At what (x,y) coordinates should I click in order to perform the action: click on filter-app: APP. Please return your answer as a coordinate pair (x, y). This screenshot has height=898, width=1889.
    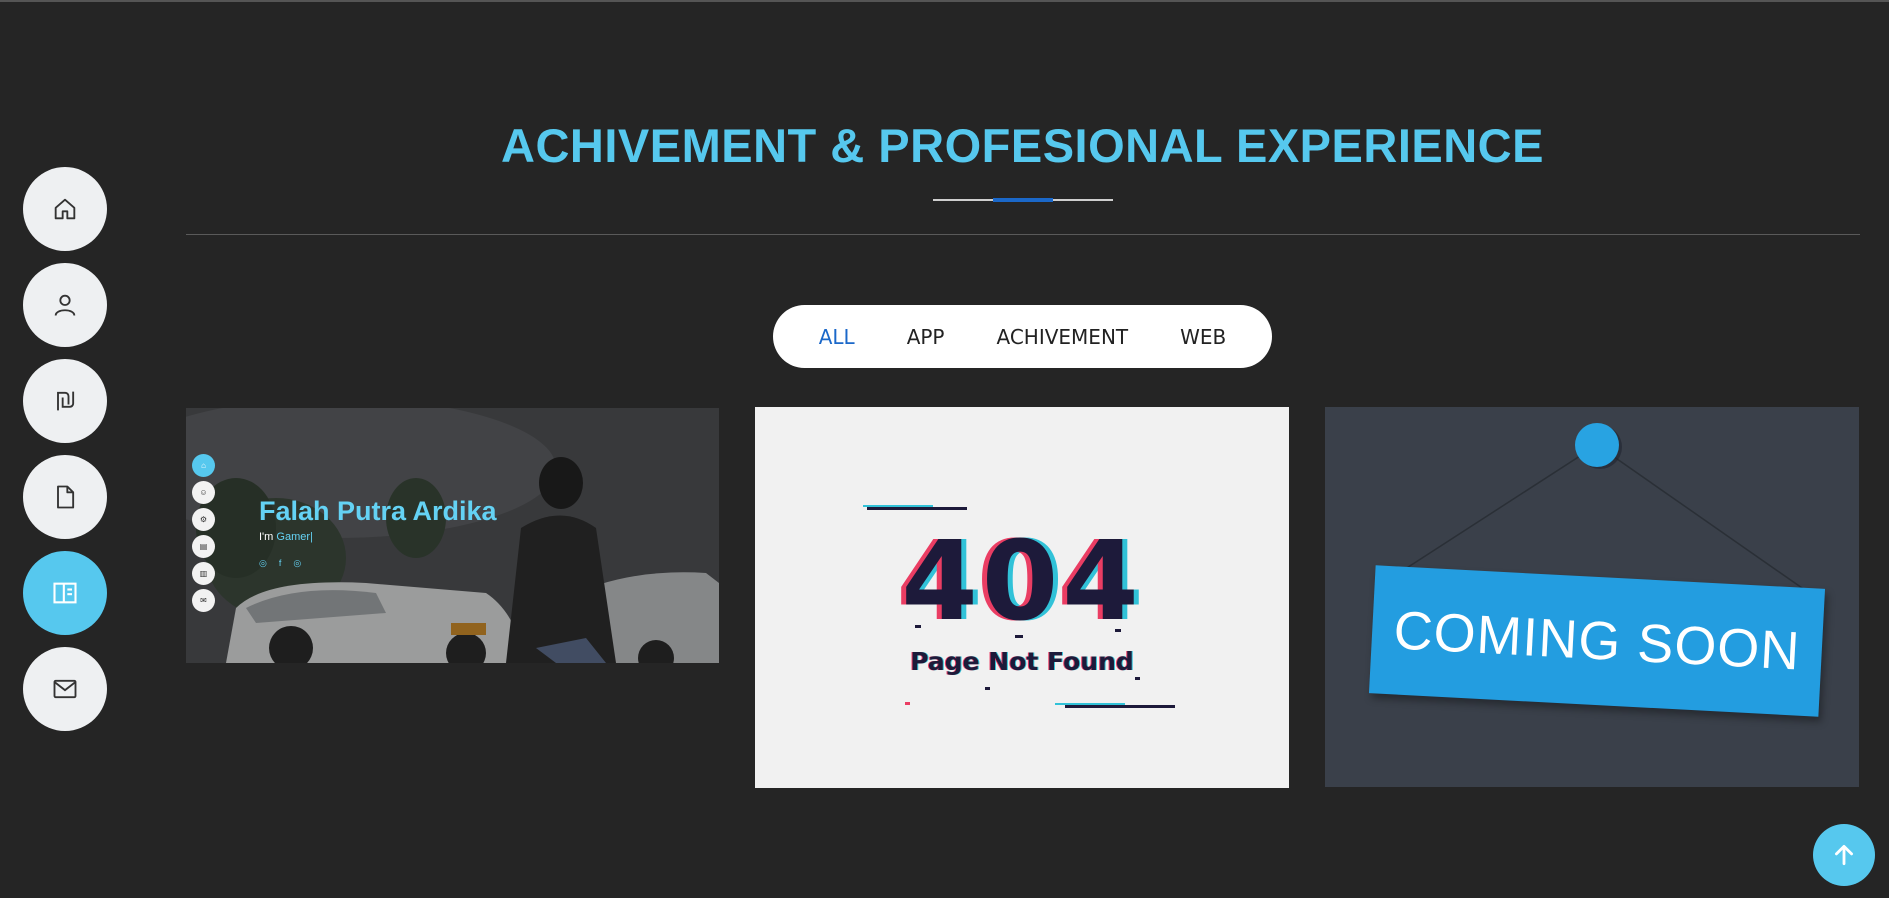
    Looking at the image, I should click on (926, 337).